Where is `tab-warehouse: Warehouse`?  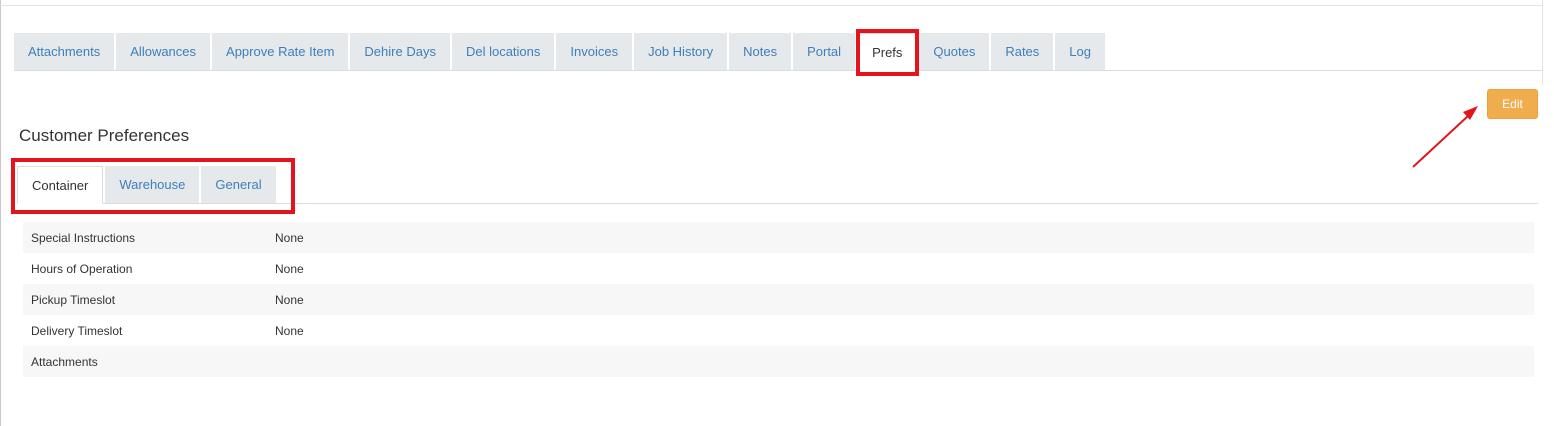
tab-warehouse: Warehouse is located at coordinates (152, 184).